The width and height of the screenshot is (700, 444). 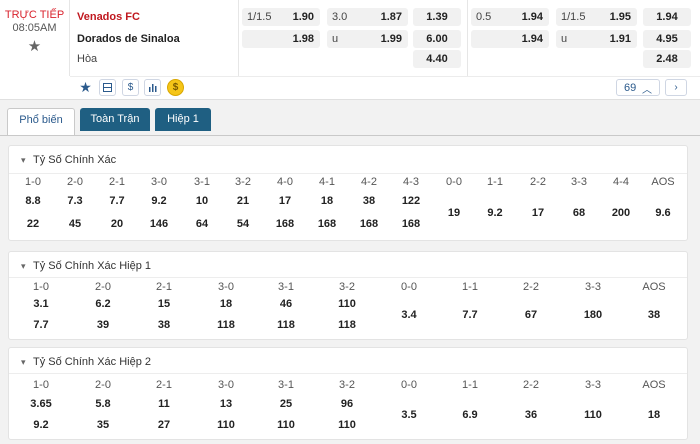 What do you see at coordinates (454, 213) in the screenshot?
I see `odds-value: 19` at bounding box center [454, 213].